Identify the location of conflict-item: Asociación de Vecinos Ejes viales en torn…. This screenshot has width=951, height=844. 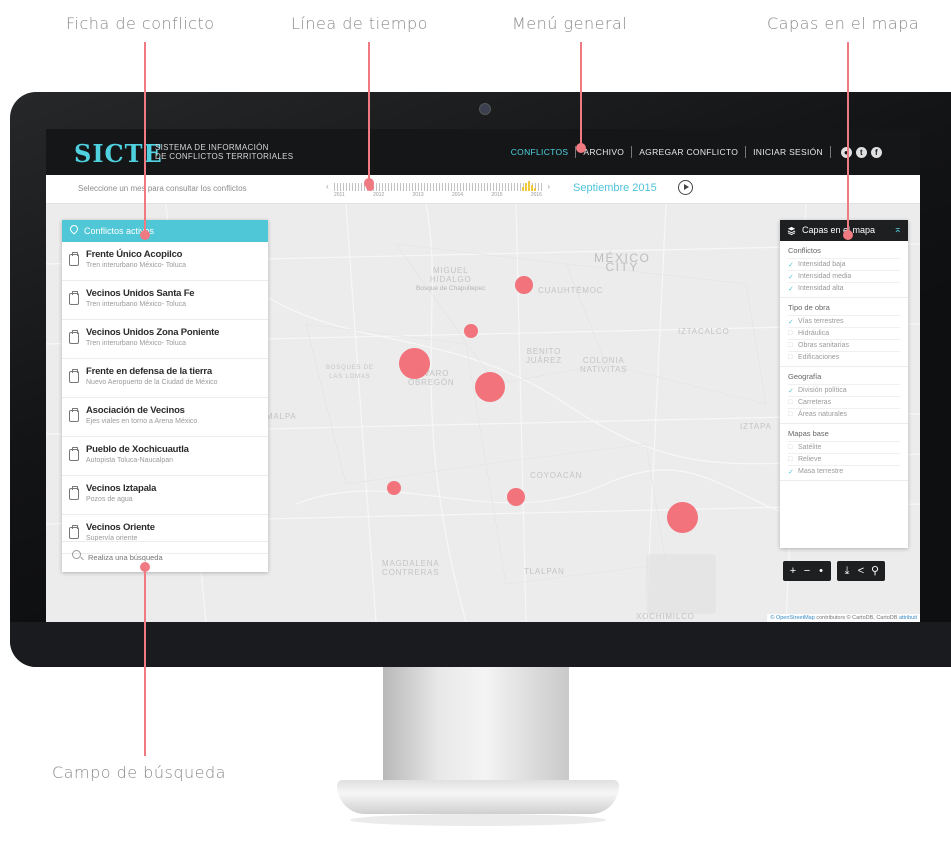
(165, 417).